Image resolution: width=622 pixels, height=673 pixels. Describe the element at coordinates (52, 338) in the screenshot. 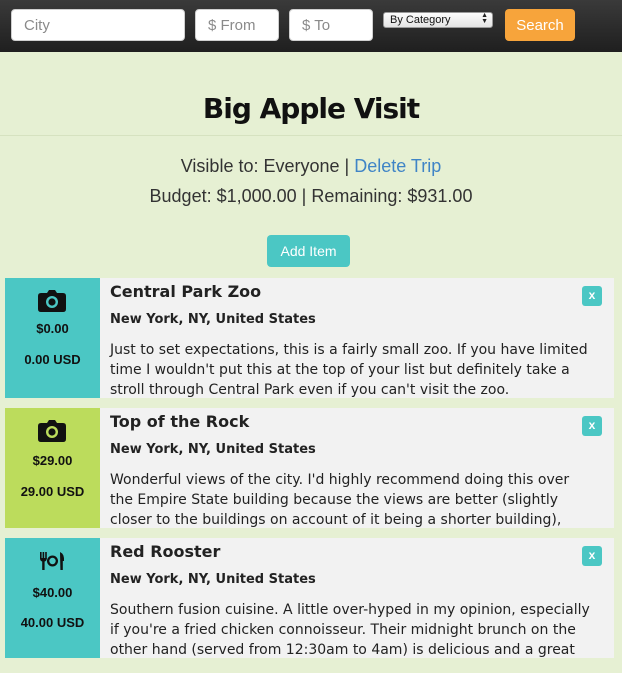

I see `item-side-panel: $0.00 0.00 USD` at that location.